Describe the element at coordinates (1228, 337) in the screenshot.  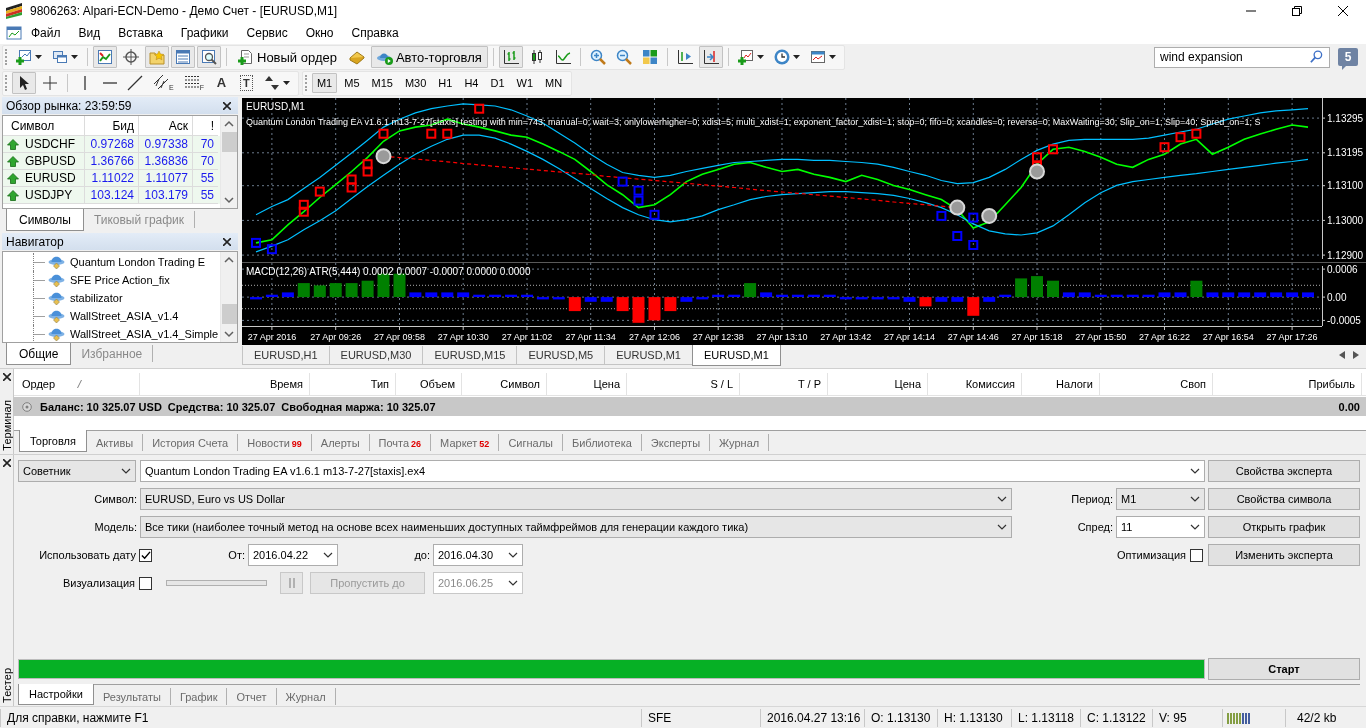
I see `axis-label: 27 Apr 16:54` at that location.